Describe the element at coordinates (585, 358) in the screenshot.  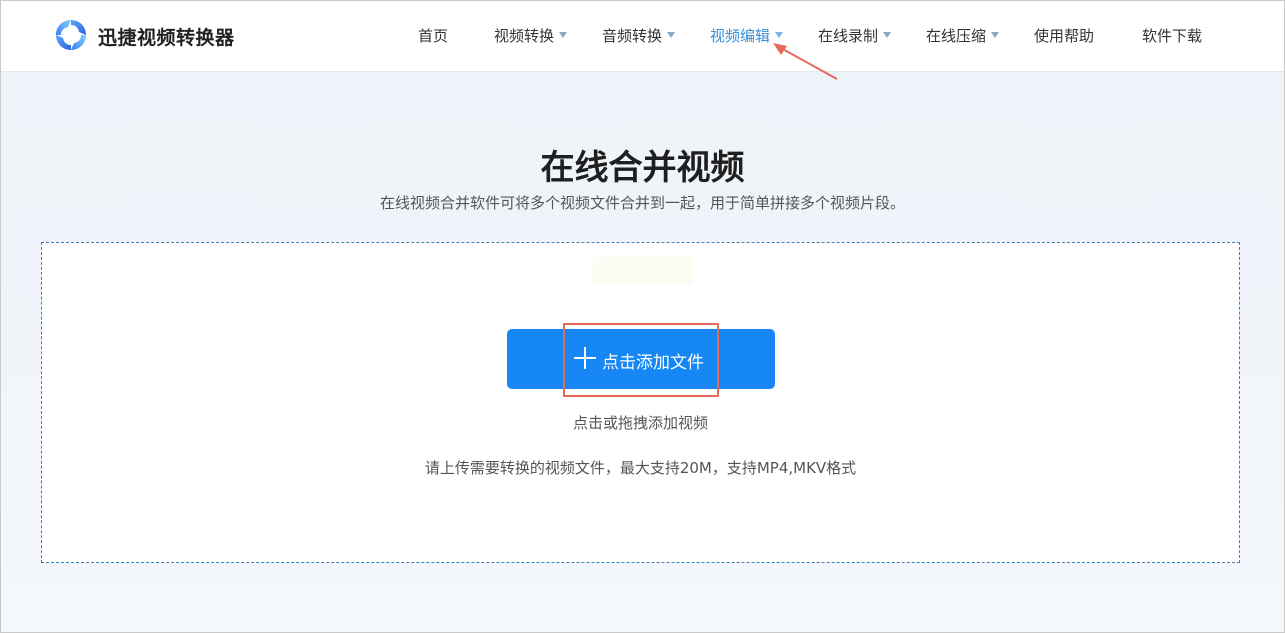
I see `plus-icon` at that location.